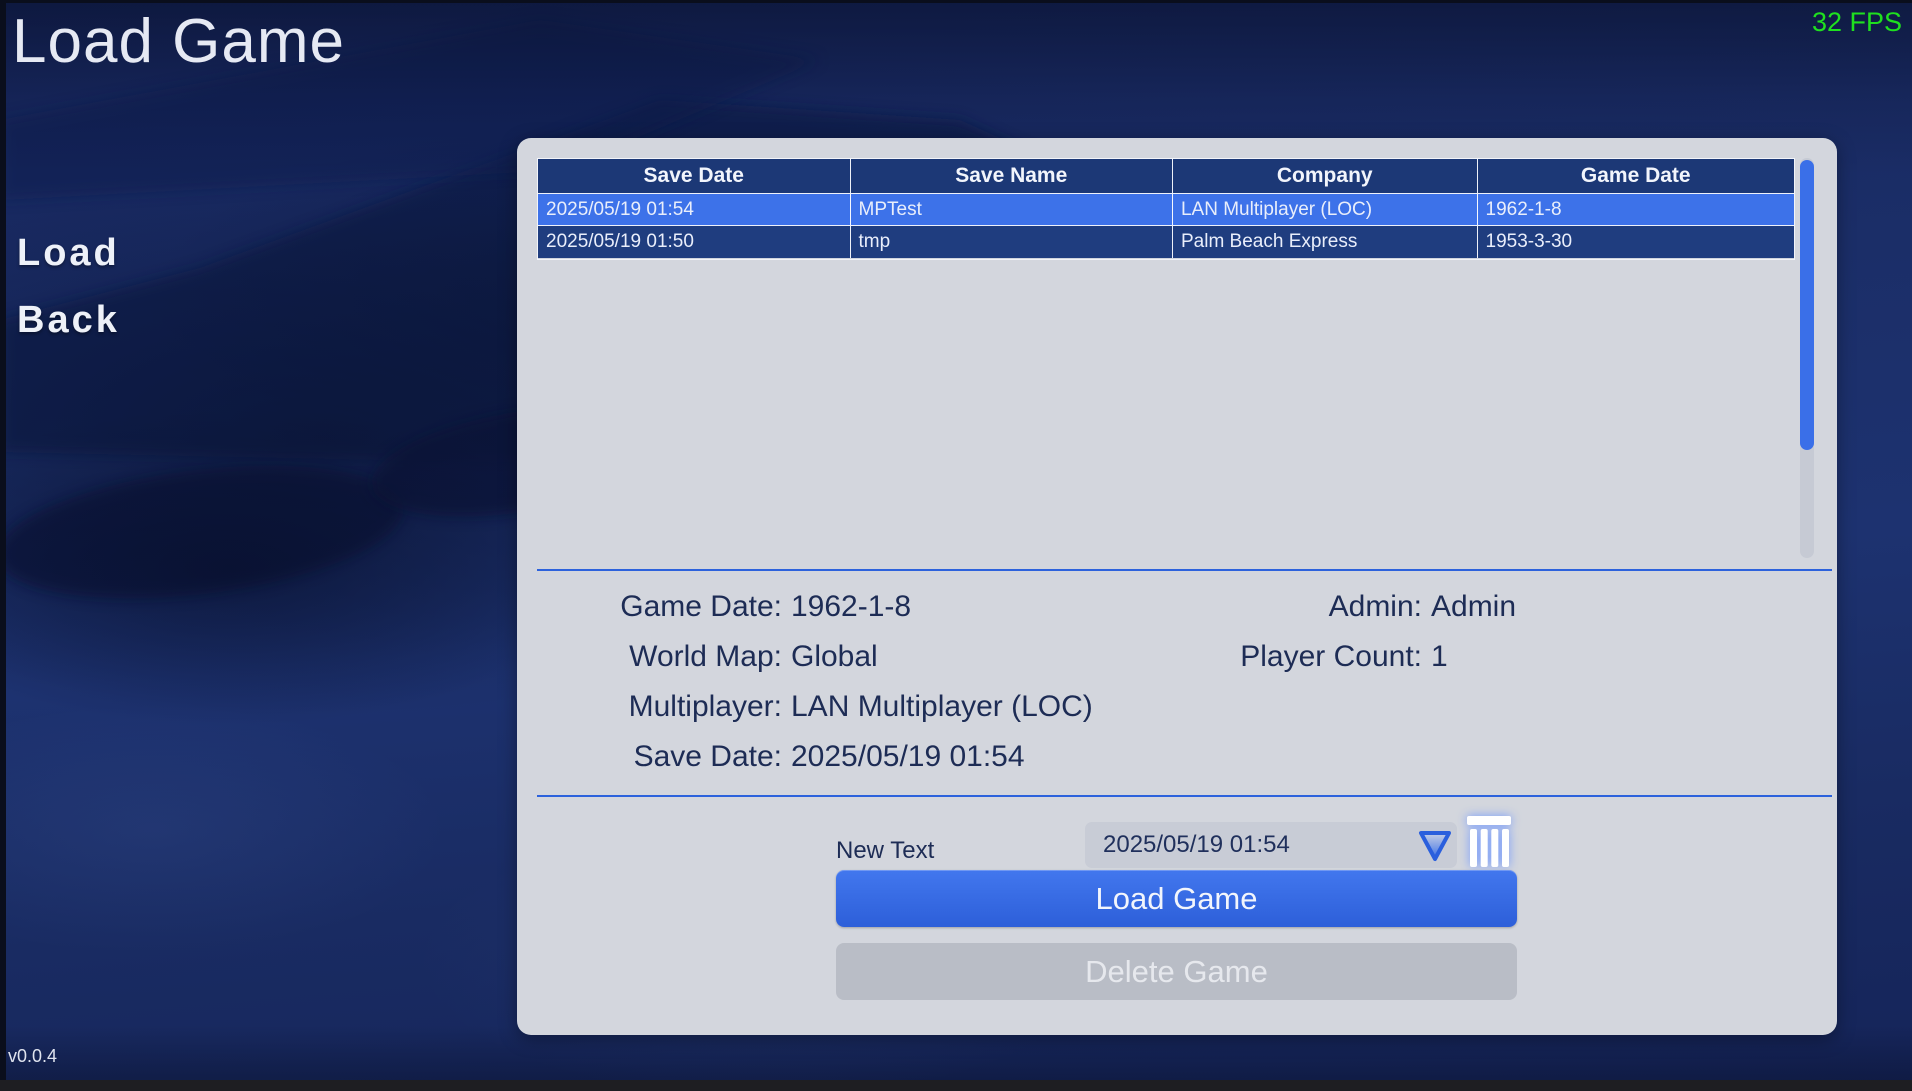 This screenshot has height=1091, width=1912. What do you see at coordinates (620, 241) in the screenshot?
I see `cell-save-date: 2025/05/19 01:50` at bounding box center [620, 241].